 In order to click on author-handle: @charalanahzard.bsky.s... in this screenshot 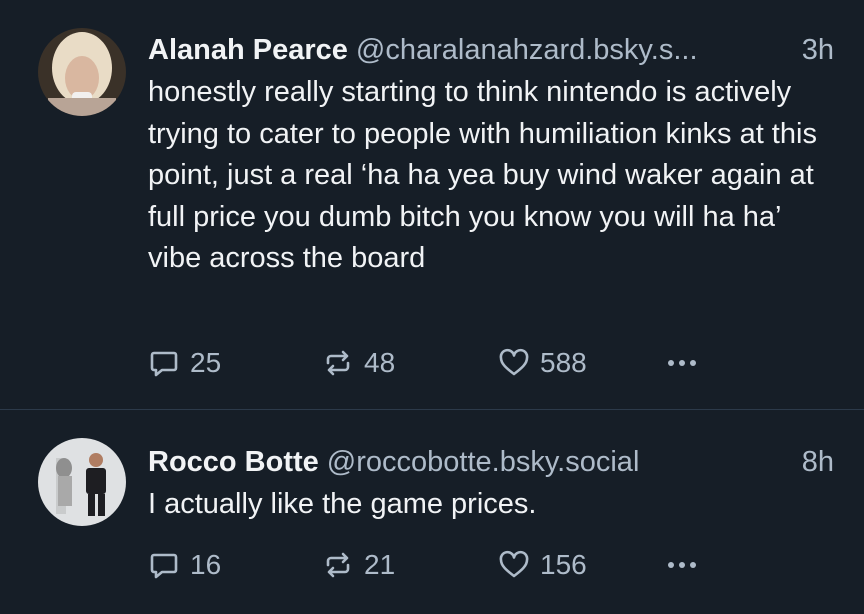, I will do `click(527, 50)`.